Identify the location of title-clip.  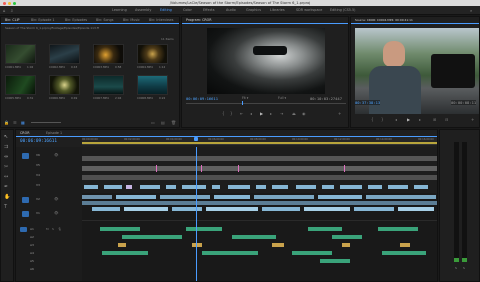
(129, 187).